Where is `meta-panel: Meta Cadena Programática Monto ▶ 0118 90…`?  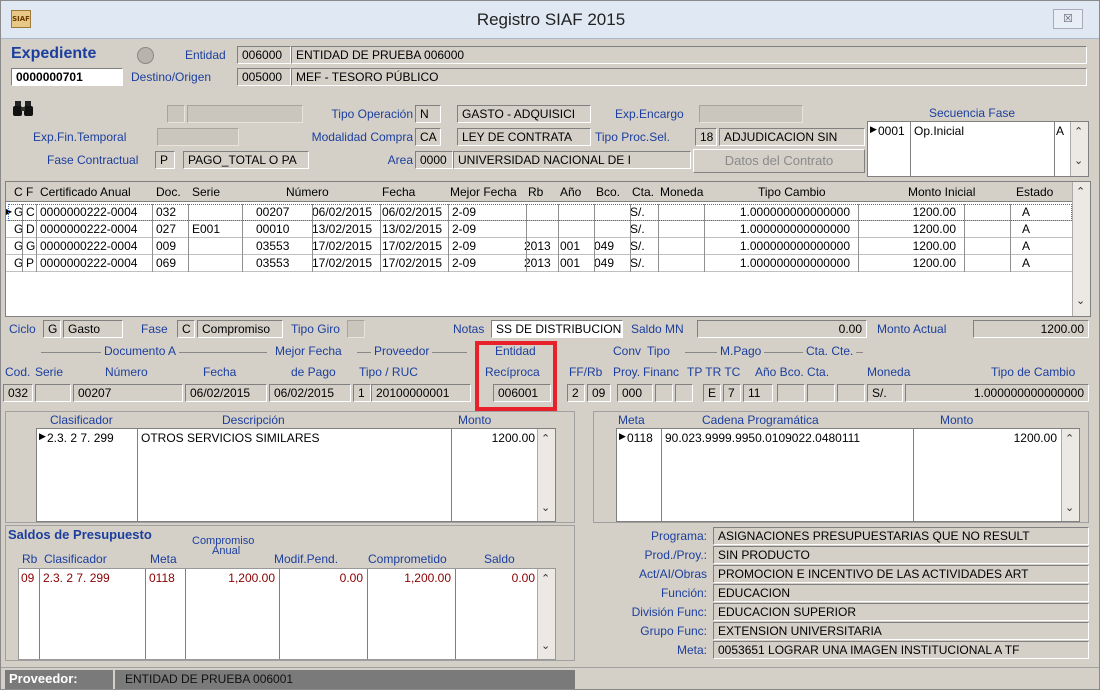
meta-panel: Meta Cadena Programática Monto ▶ 0118 90… is located at coordinates (841, 467).